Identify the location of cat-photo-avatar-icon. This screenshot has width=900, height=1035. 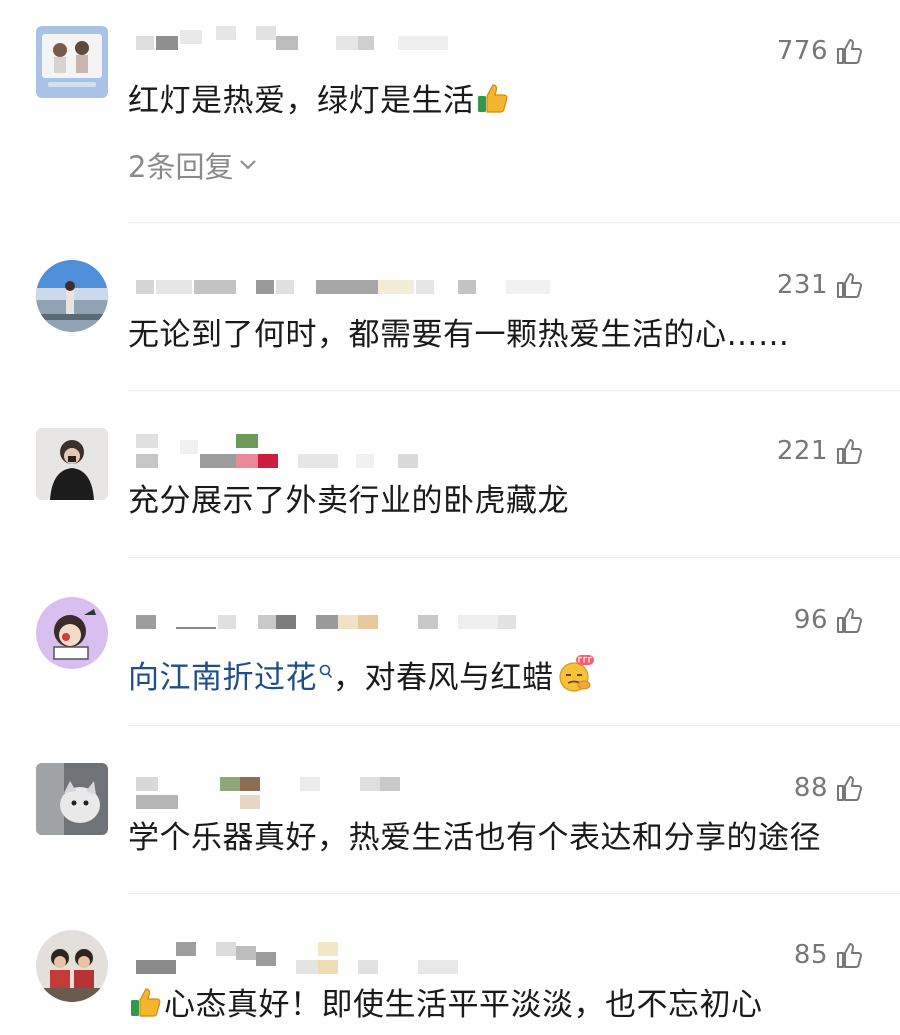
(72, 799).